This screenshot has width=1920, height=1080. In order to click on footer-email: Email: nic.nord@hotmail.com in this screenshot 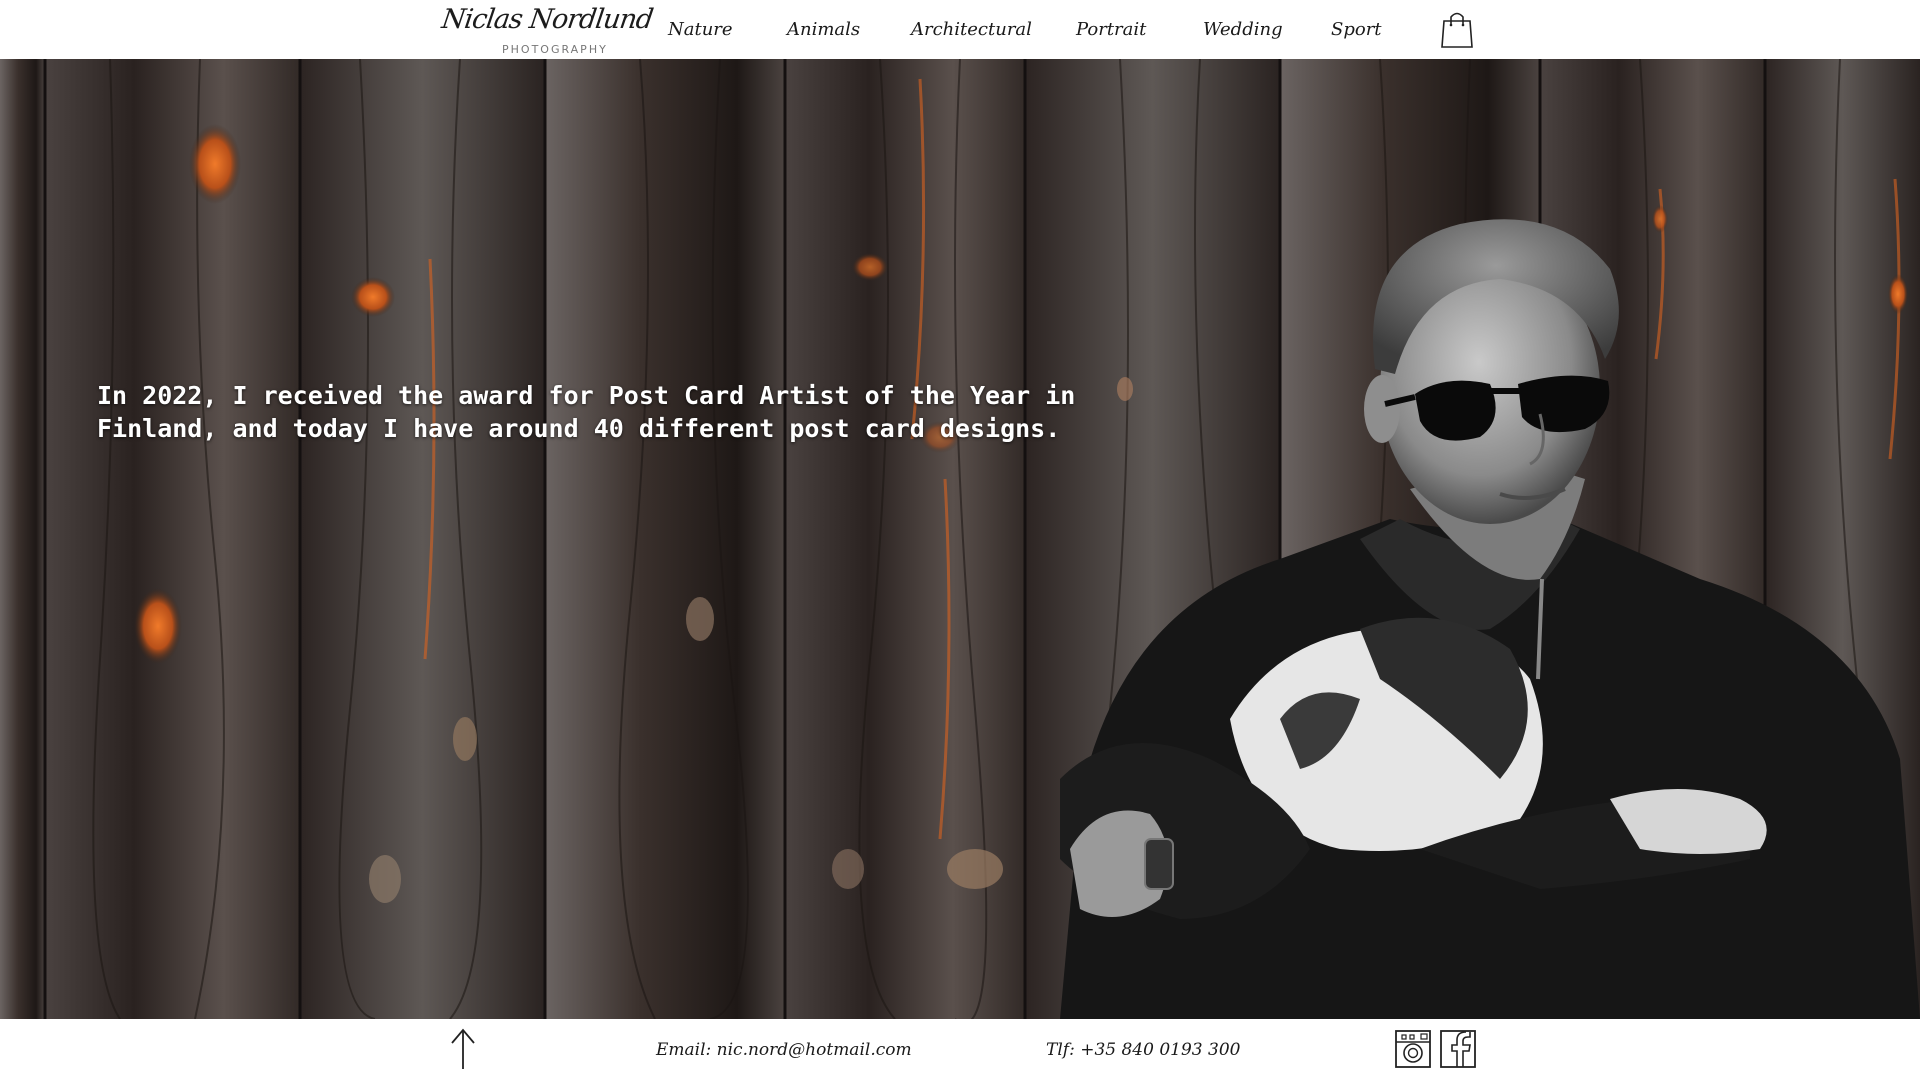, I will do `click(784, 1050)`.